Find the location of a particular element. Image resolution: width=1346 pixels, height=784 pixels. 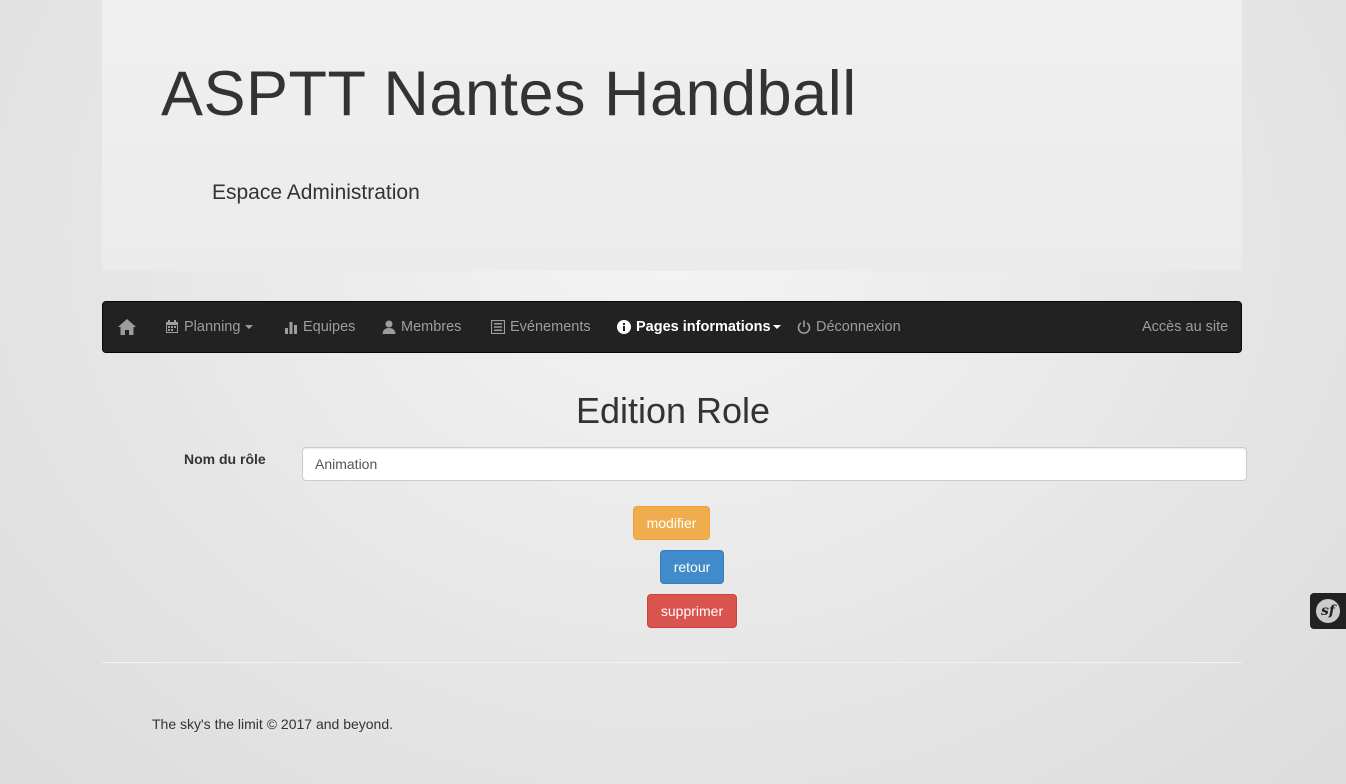

page-title: Edition Role is located at coordinates (673, 410).